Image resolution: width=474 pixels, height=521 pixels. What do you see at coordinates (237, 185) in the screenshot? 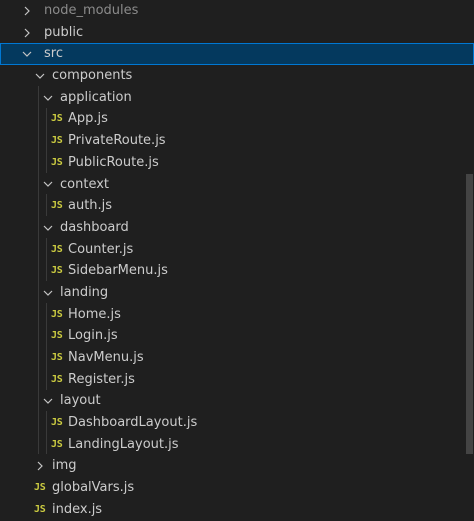
I see `tree-item-context: context` at bounding box center [237, 185].